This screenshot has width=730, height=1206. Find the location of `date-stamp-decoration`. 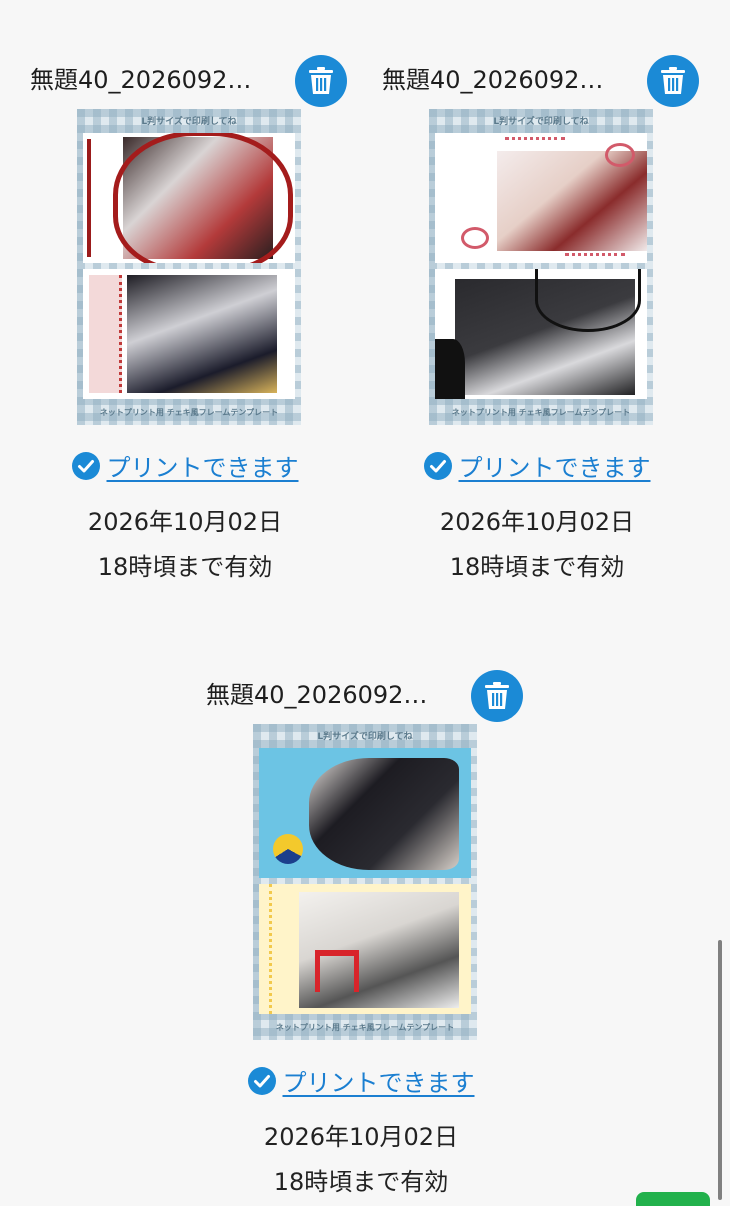

date-stamp-decoration is located at coordinates (100, 198).